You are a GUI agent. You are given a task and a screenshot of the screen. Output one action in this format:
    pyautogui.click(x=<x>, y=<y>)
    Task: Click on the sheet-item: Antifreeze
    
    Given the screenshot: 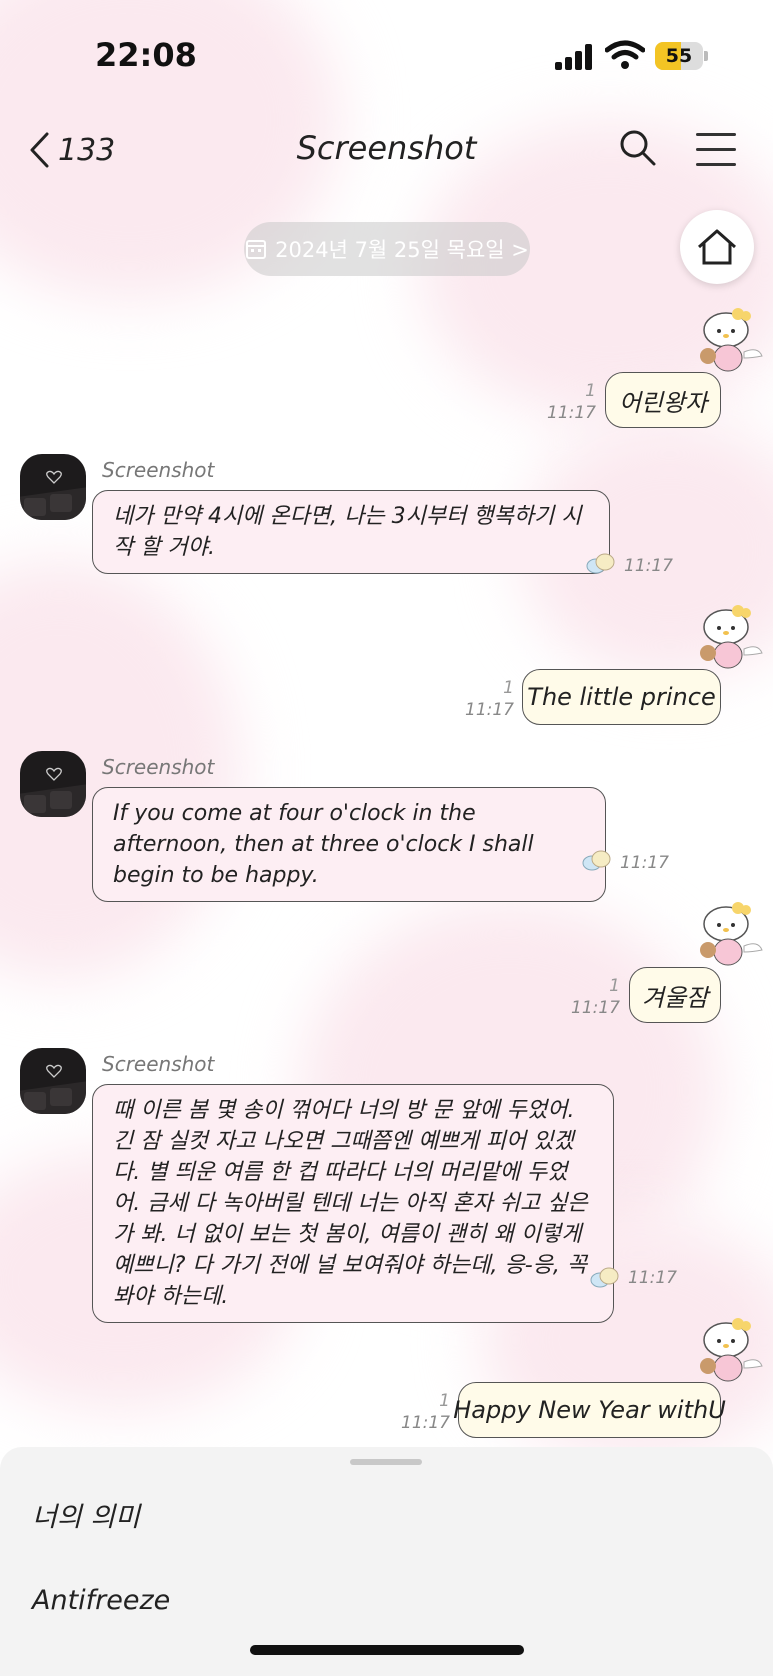 What is the action you would take?
    pyautogui.click(x=101, y=1600)
    